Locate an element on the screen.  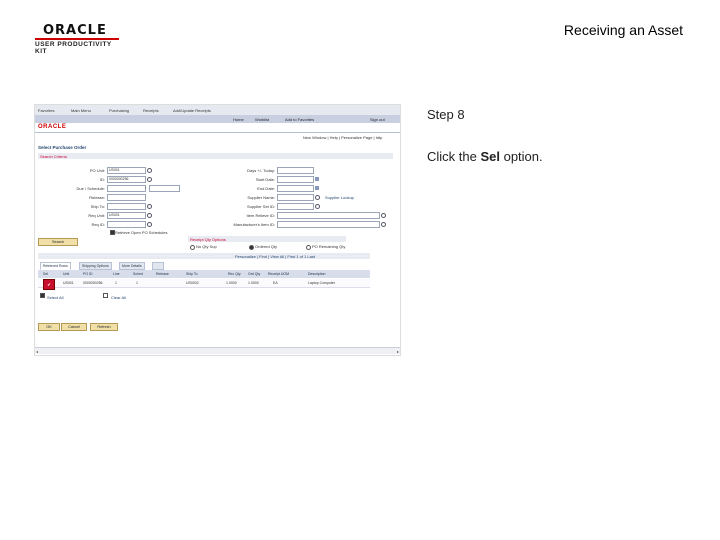
label-mfg-item: Manufacturer's Item ID: is located at coordinates (254, 224).